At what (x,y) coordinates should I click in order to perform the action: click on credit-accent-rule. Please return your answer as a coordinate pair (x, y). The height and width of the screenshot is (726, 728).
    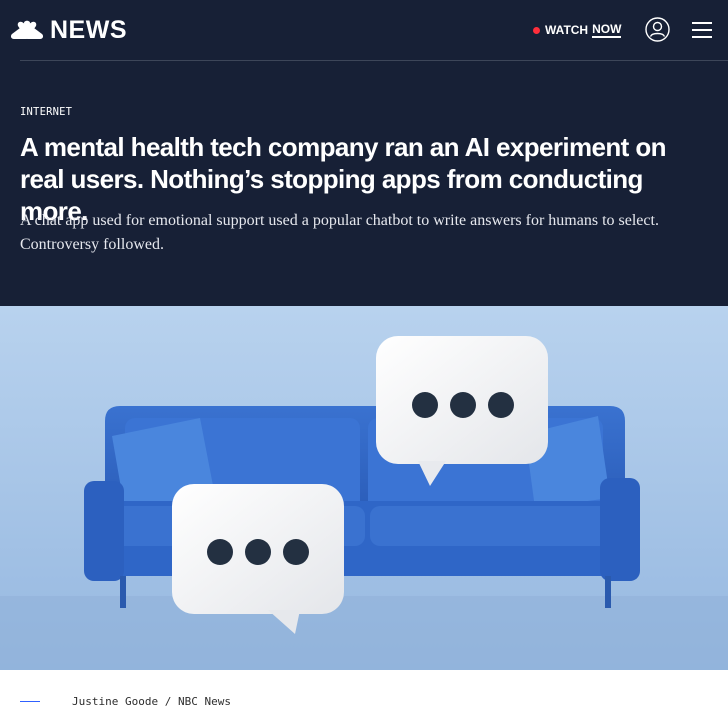
    Looking at the image, I should click on (30, 701).